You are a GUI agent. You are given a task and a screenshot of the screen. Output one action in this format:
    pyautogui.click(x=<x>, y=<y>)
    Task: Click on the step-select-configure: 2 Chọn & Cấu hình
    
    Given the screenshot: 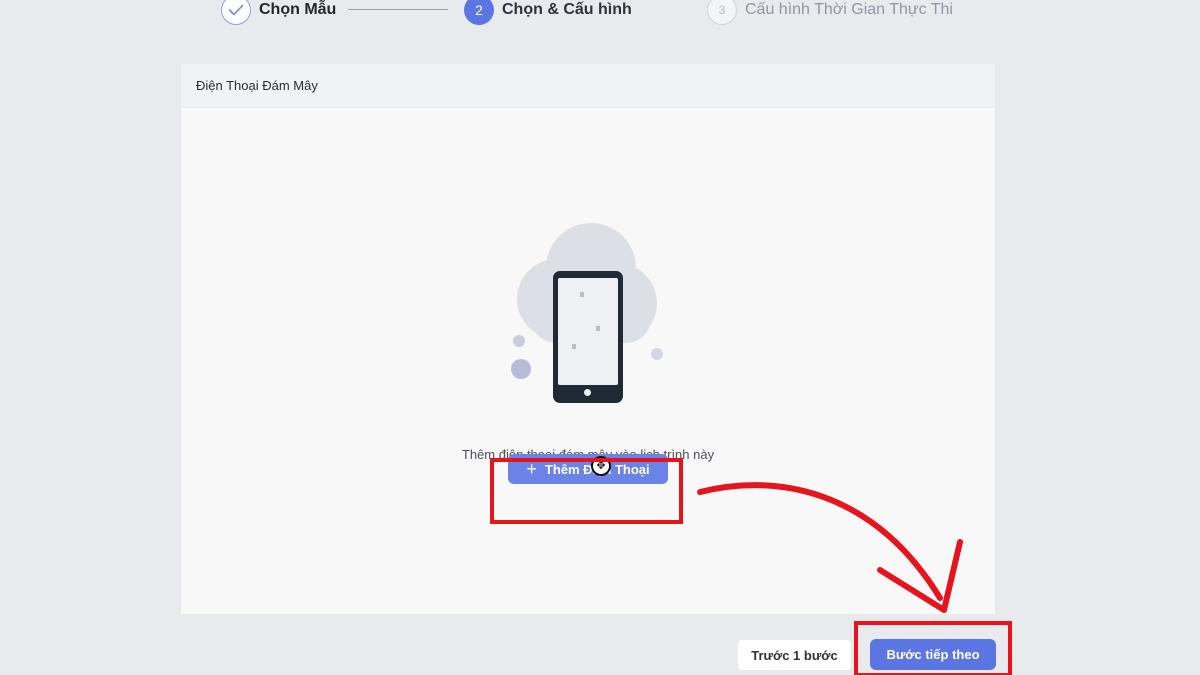 What is the action you would take?
    pyautogui.click(x=548, y=12)
    